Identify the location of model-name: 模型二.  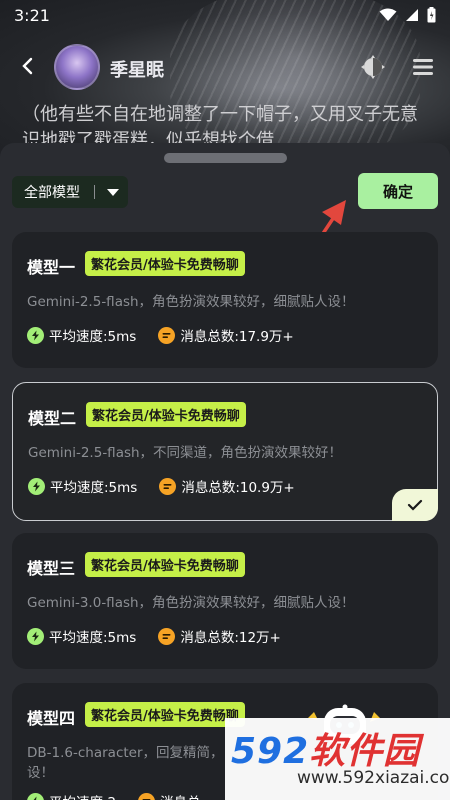
(52, 418).